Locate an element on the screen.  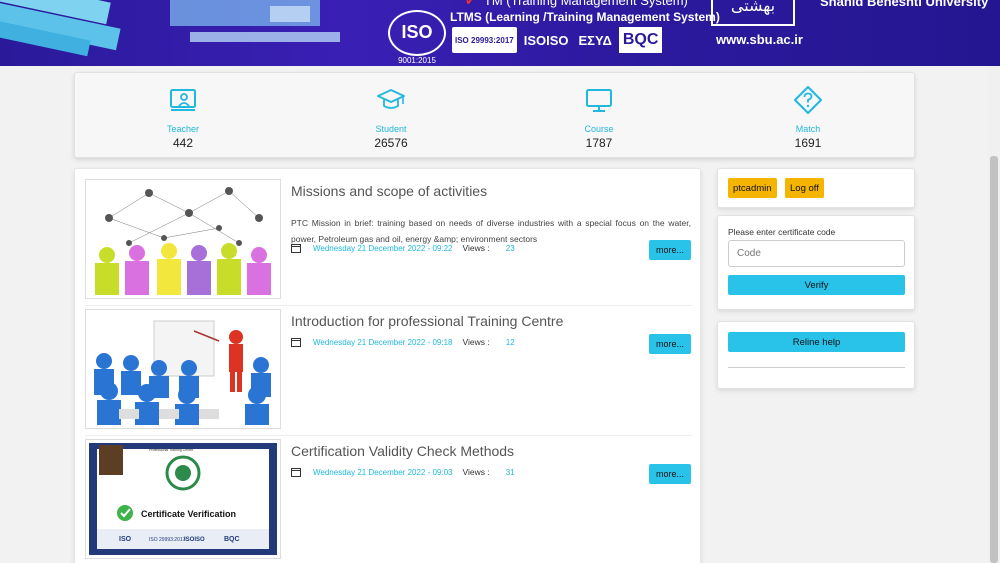
views-count: 31 is located at coordinates (510, 472).